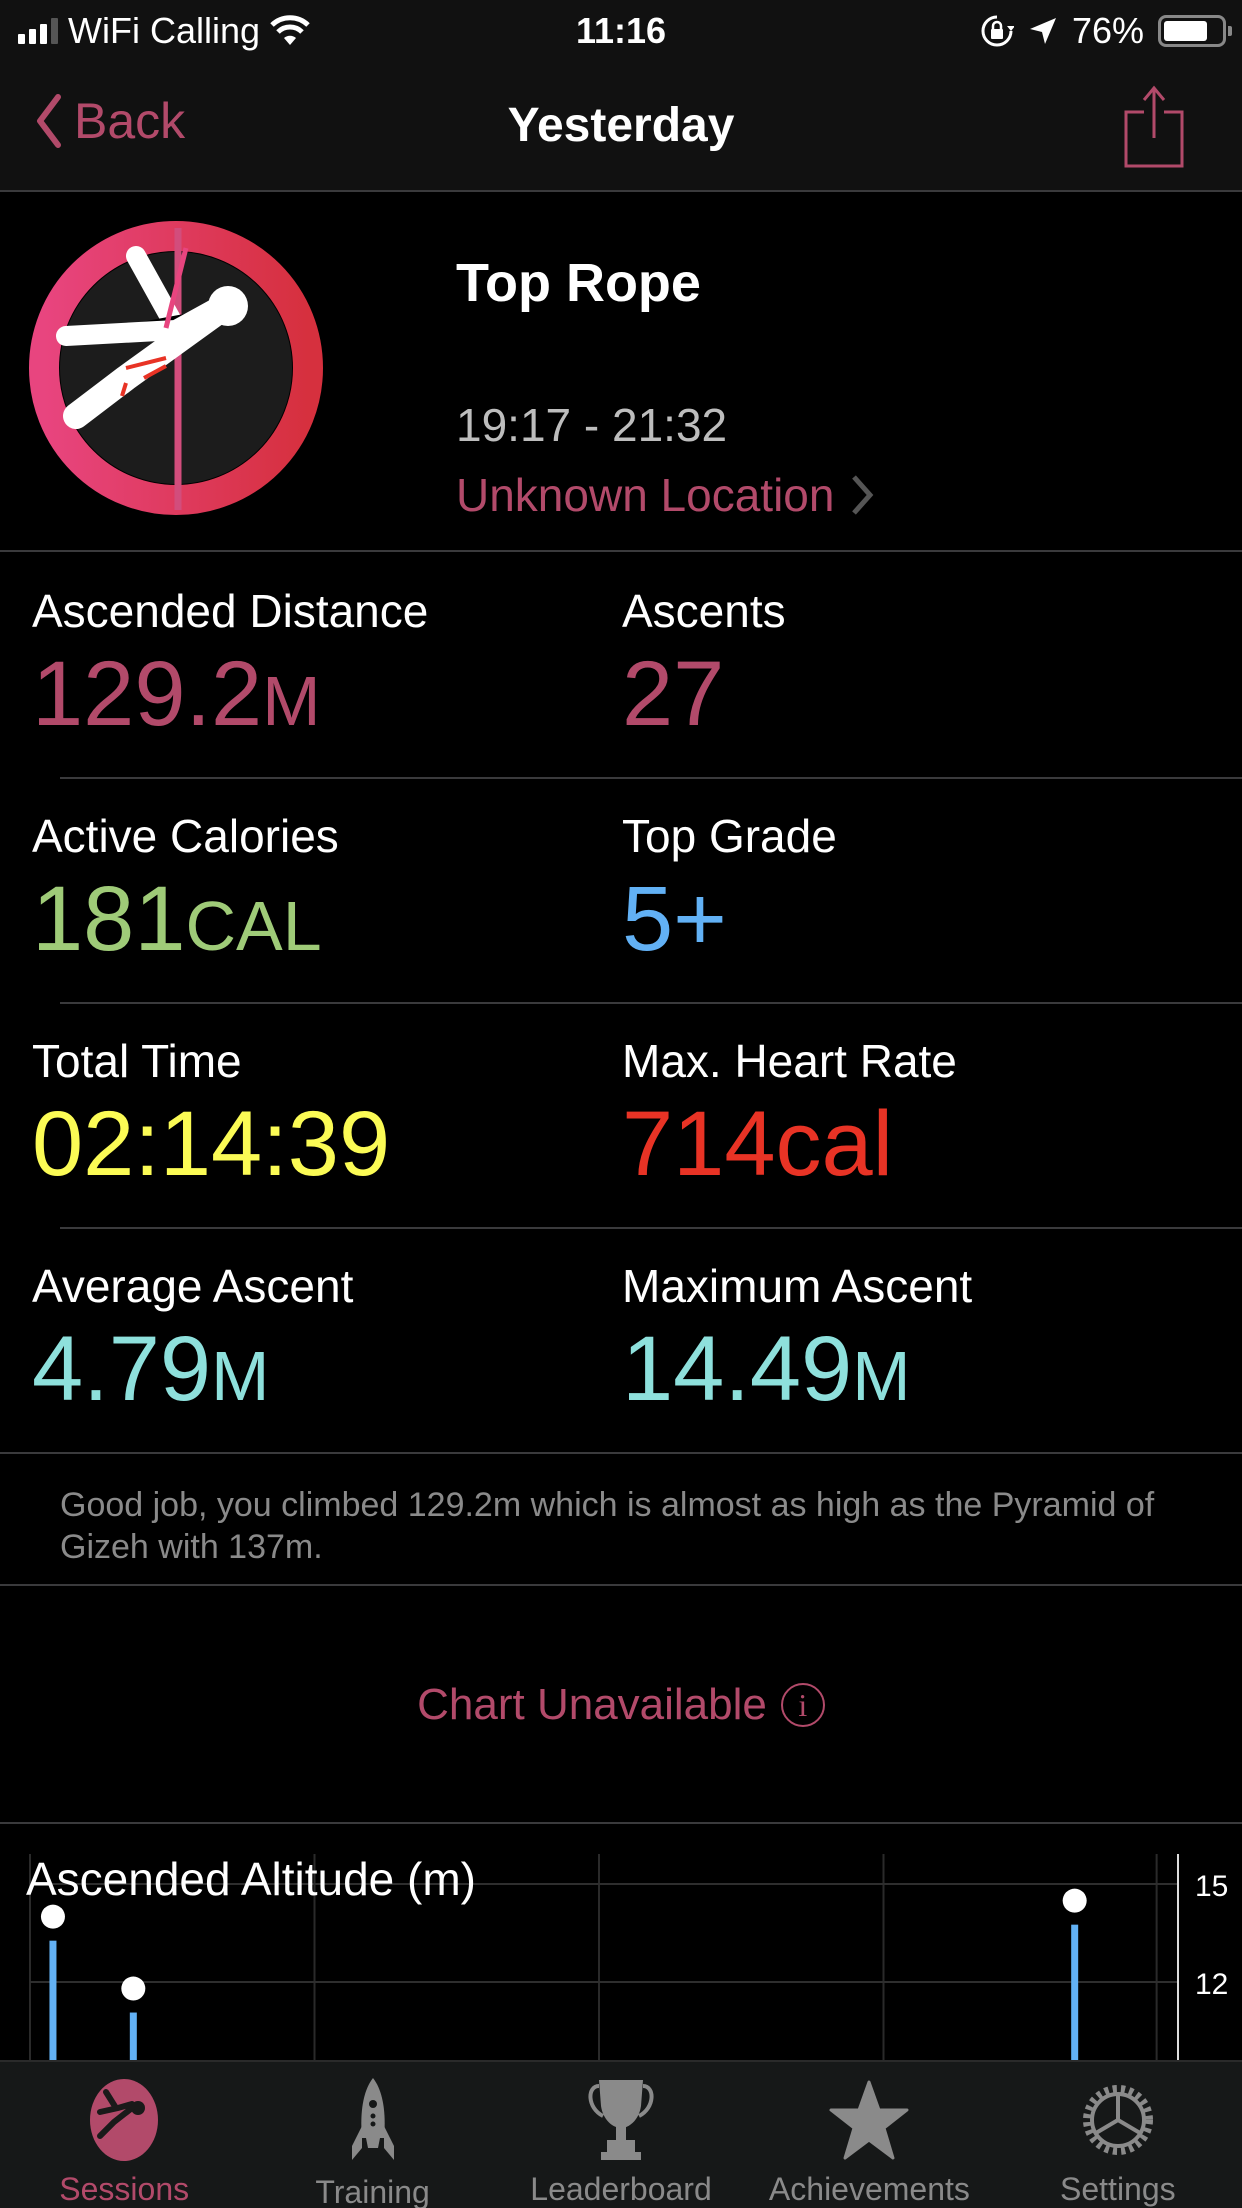 The height and width of the screenshot is (2208, 1242). I want to click on stat-value: 714cal, so click(789, 1147).